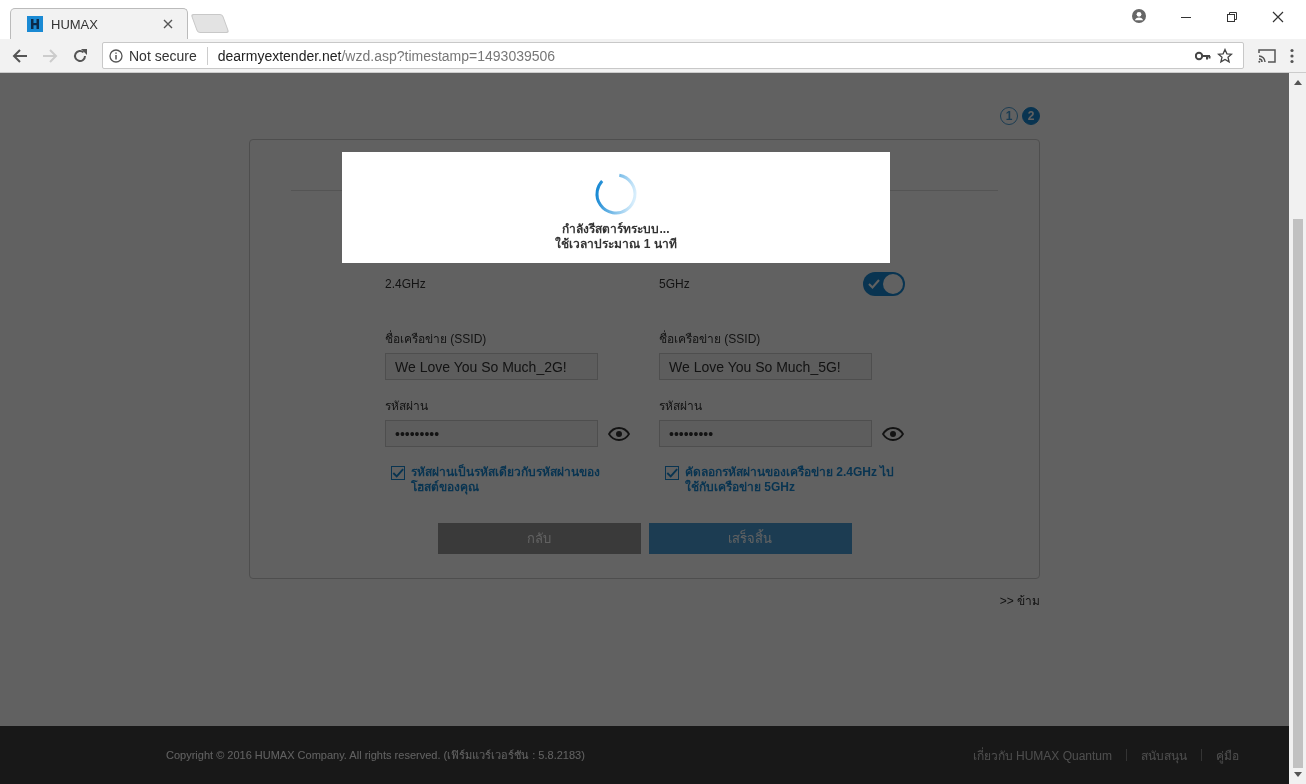 This screenshot has width=1306, height=784. What do you see at coordinates (163, 55) in the screenshot?
I see `security-label: Not secure` at bounding box center [163, 55].